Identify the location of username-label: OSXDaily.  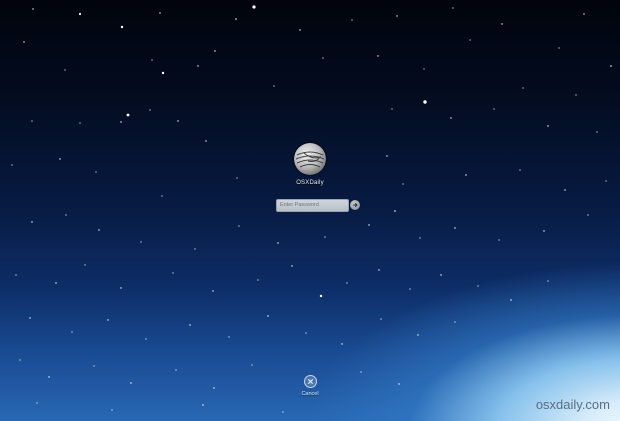
(310, 183).